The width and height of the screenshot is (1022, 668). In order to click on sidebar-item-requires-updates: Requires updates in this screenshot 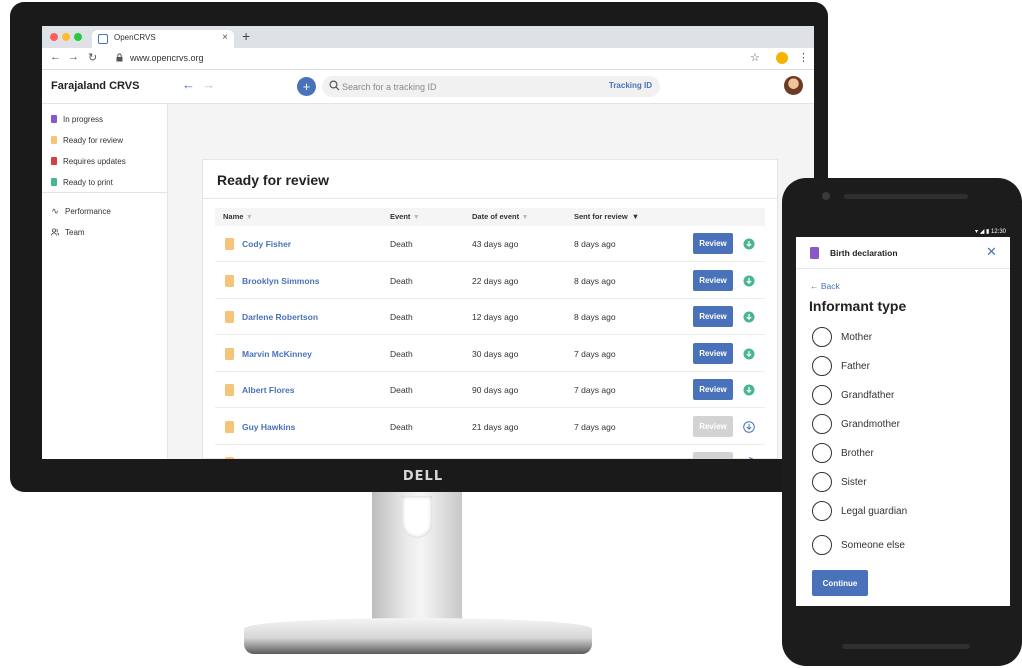, I will do `click(88, 161)`.